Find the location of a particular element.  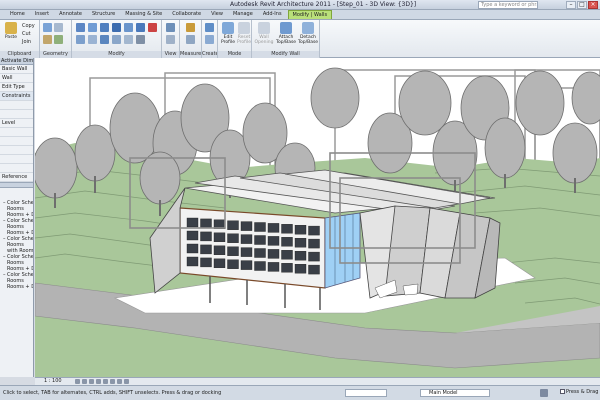

reference-row: Reference is located at coordinates (16, 177).